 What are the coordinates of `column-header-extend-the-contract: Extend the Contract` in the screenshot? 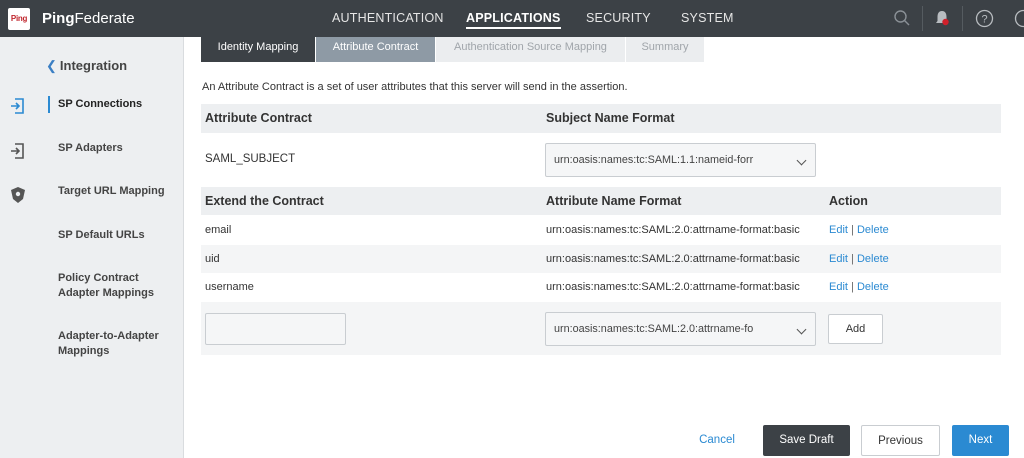 It's located at (264, 201).